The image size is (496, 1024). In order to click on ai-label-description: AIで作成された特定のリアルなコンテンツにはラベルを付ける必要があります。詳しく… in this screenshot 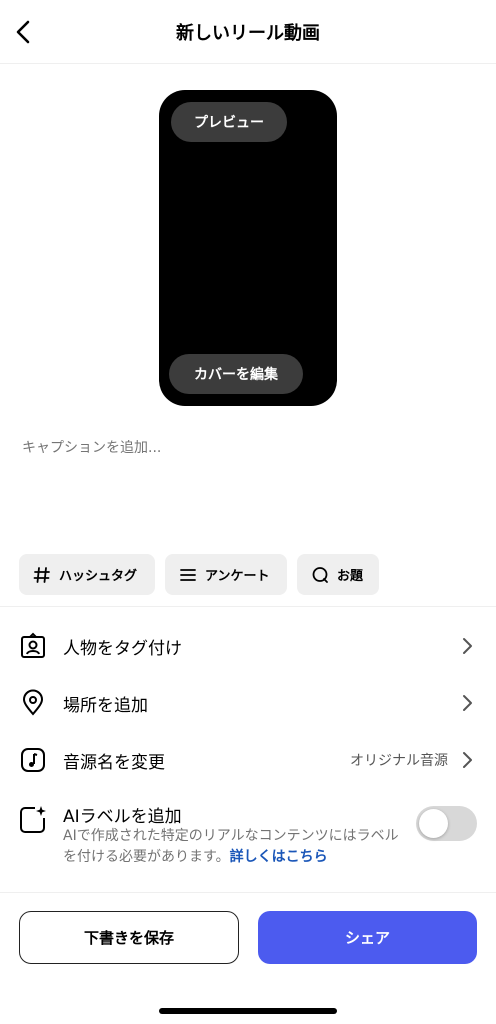, I will do `click(233, 847)`.